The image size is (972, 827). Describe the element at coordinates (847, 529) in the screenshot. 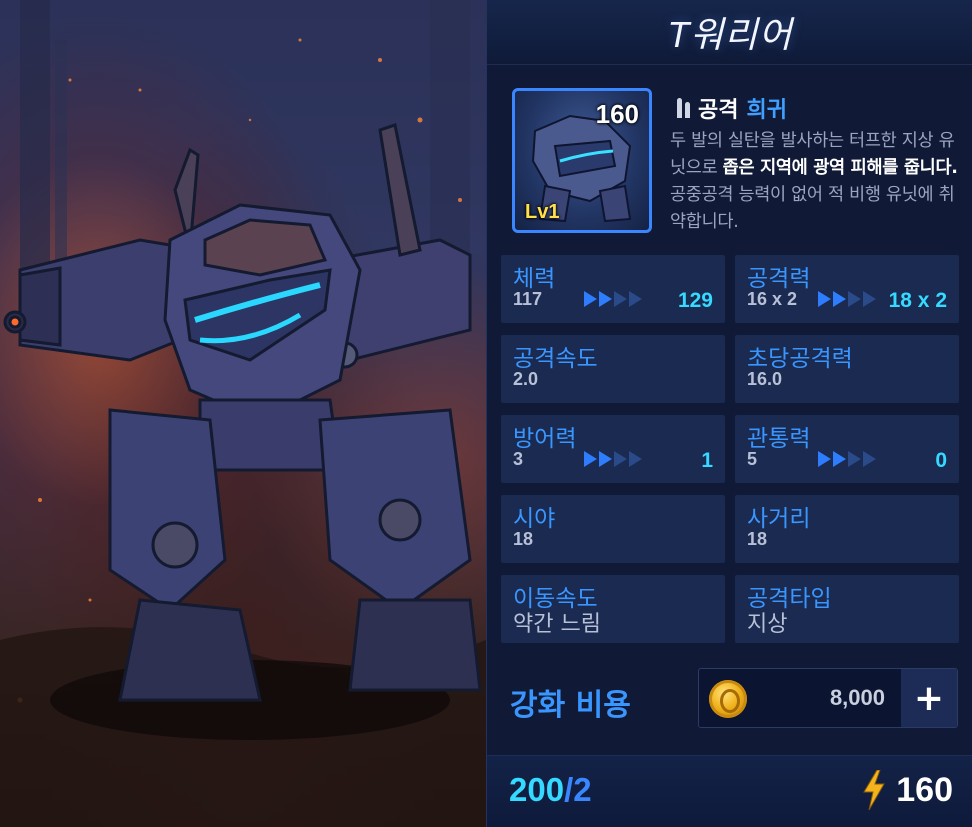

I see `stat-range: 사거리 18` at that location.